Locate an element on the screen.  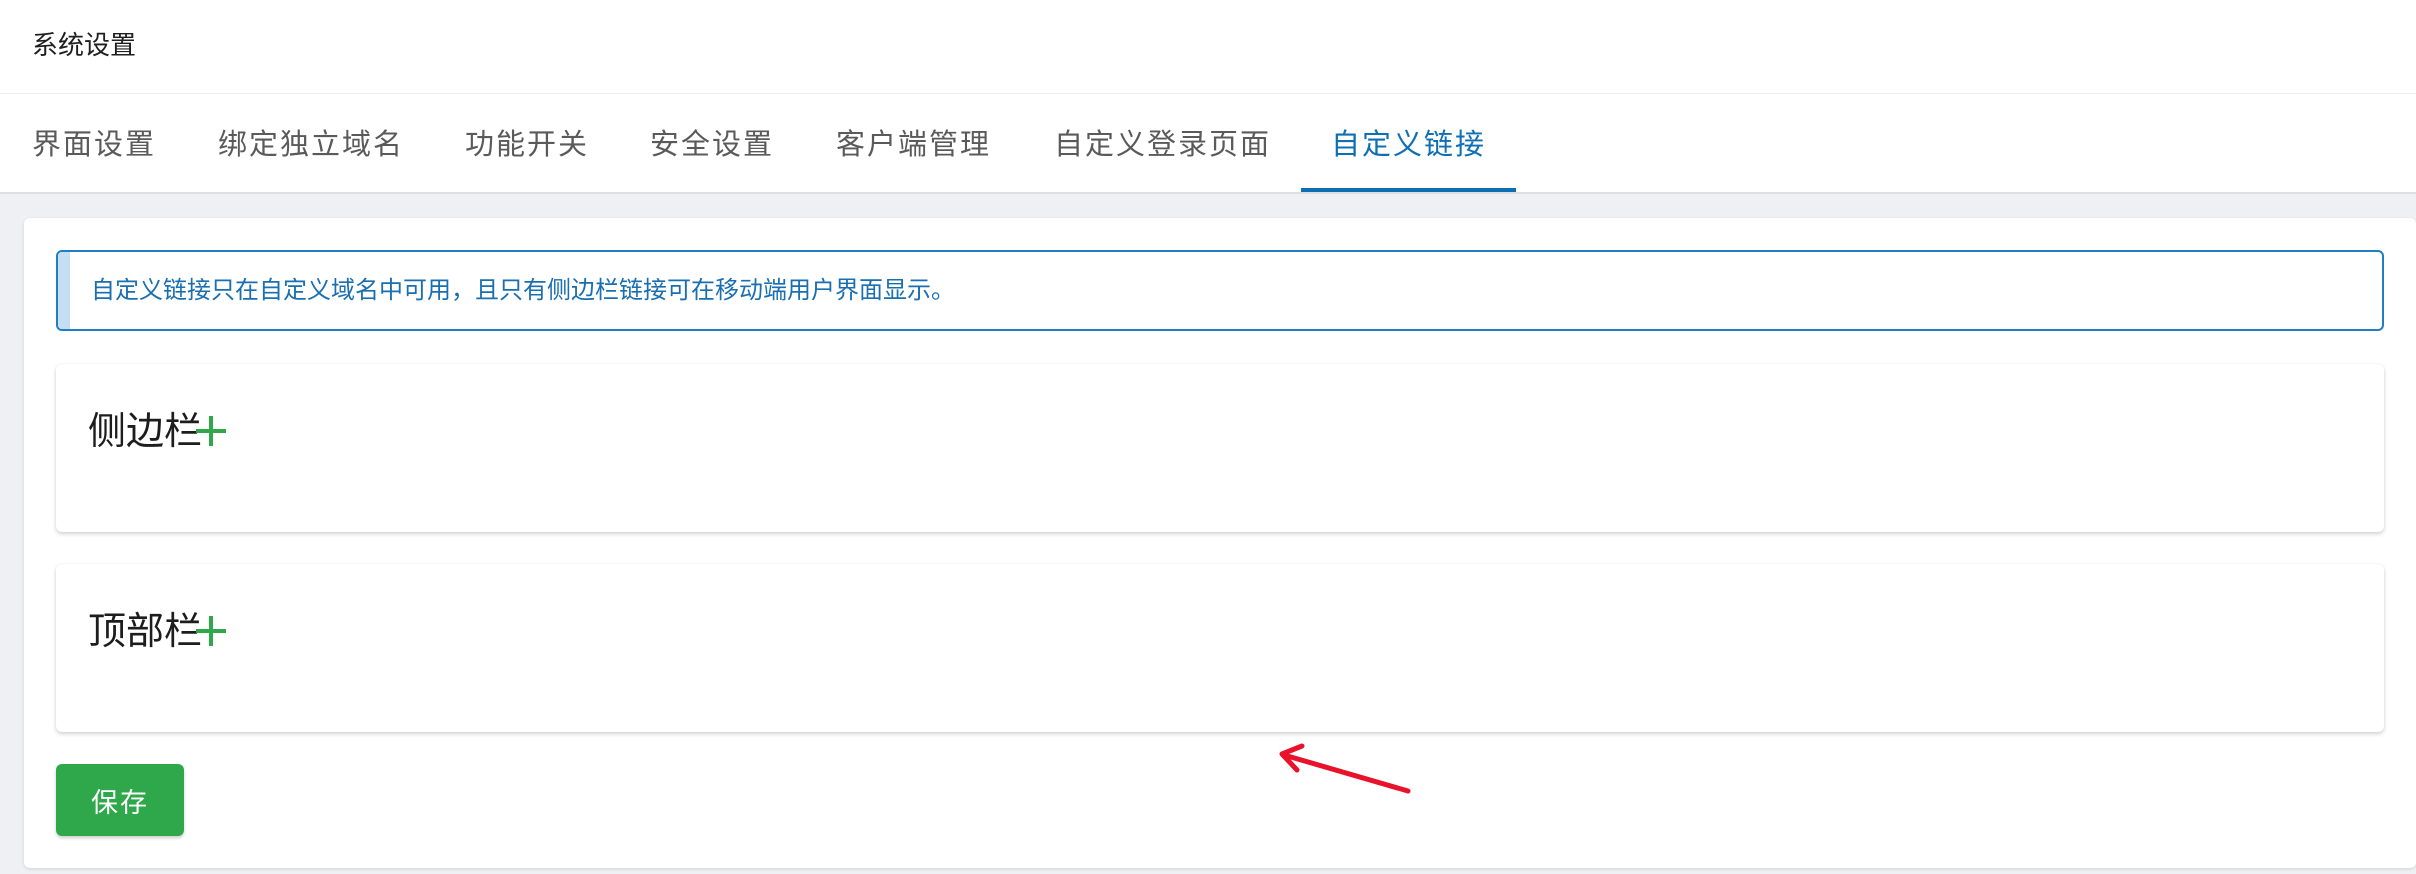
page-title: 系统设置 is located at coordinates (84, 46).